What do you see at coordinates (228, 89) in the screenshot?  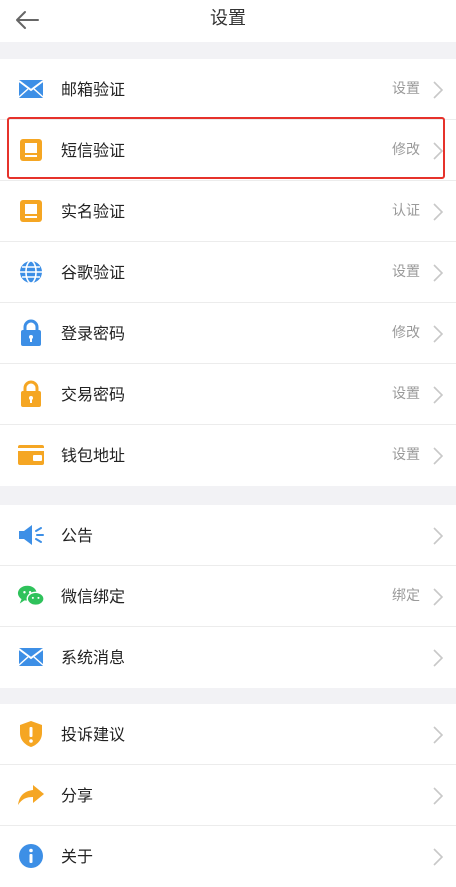 I see `settings-row-email-verify: 邮箱验证 设置` at bounding box center [228, 89].